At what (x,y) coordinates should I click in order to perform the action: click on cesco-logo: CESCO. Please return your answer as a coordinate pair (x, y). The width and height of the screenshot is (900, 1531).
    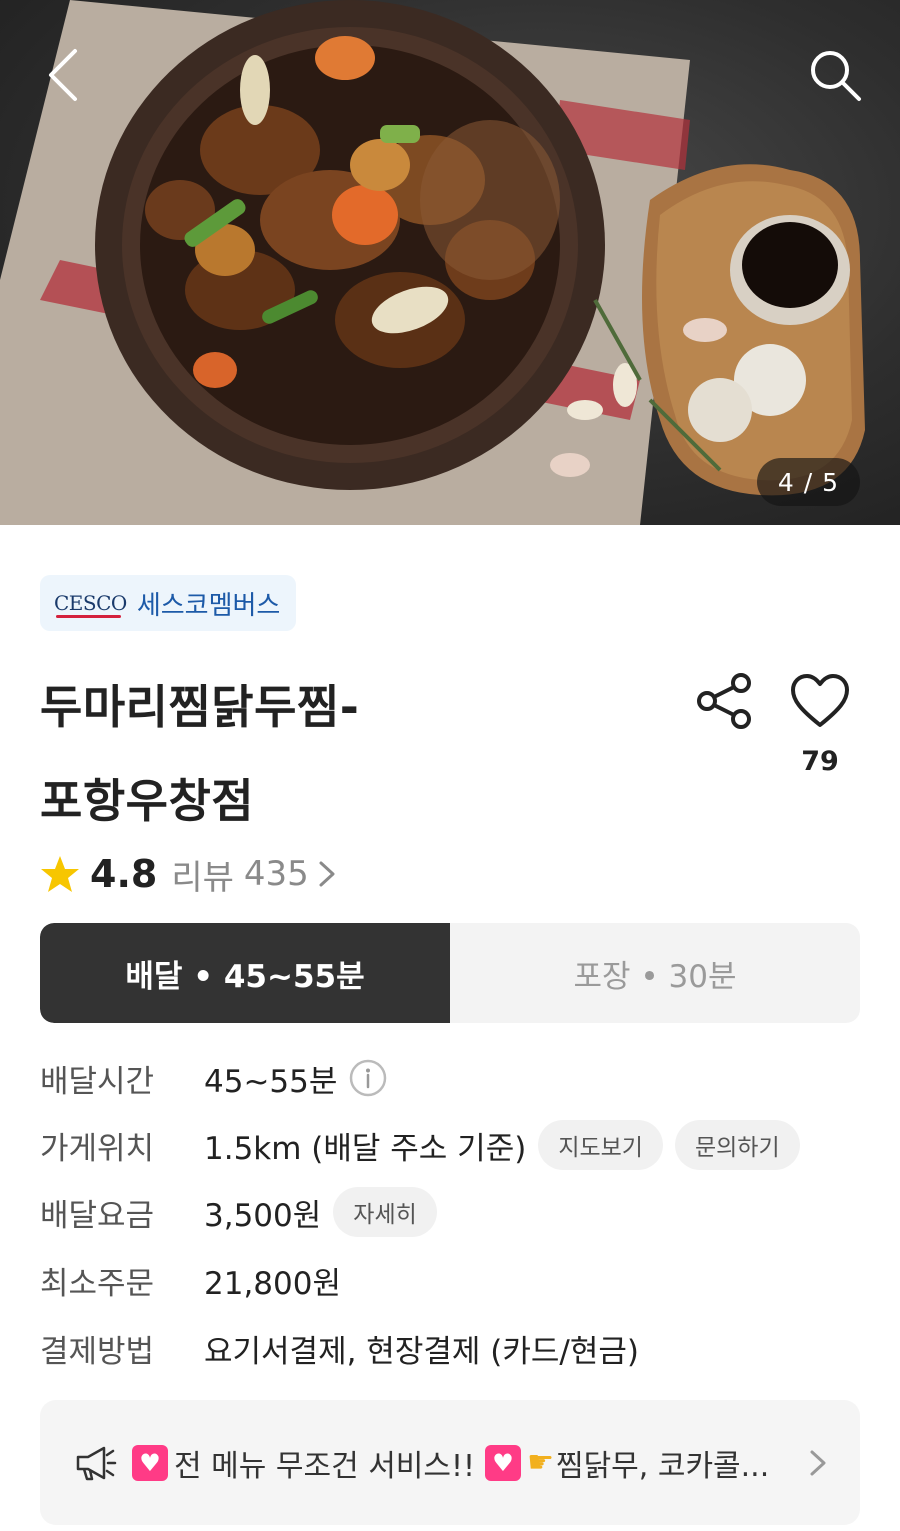
    Looking at the image, I should click on (90, 604).